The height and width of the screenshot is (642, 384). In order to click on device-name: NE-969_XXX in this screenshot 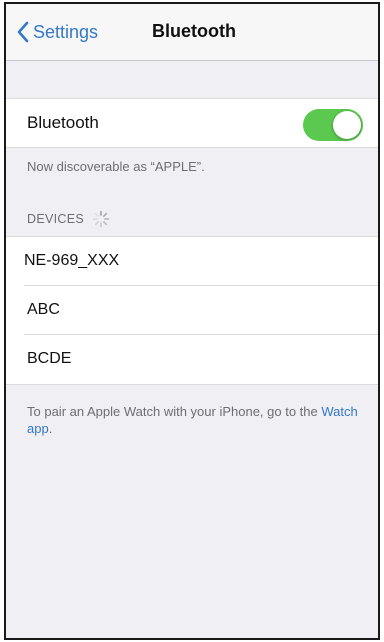, I will do `click(72, 260)`.